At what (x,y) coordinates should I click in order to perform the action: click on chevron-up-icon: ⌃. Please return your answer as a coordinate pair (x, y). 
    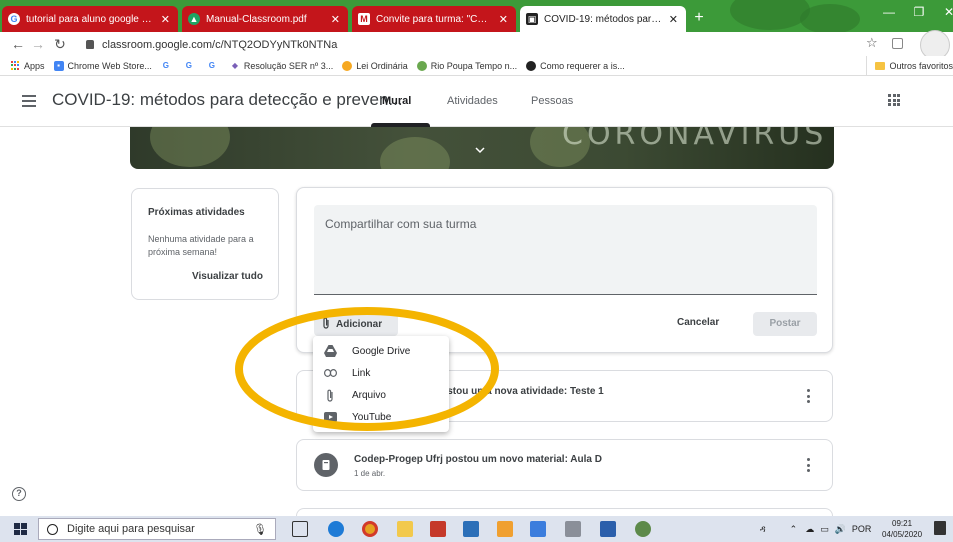
    Looking at the image, I should click on (794, 529).